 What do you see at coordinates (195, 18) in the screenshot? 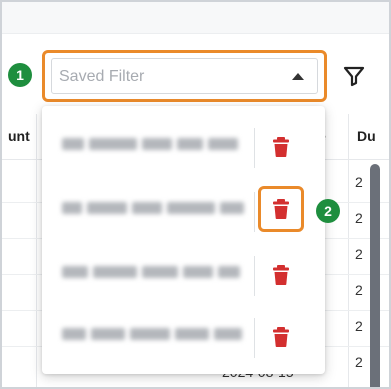
I see `top-toolbar-band` at bounding box center [195, 18].